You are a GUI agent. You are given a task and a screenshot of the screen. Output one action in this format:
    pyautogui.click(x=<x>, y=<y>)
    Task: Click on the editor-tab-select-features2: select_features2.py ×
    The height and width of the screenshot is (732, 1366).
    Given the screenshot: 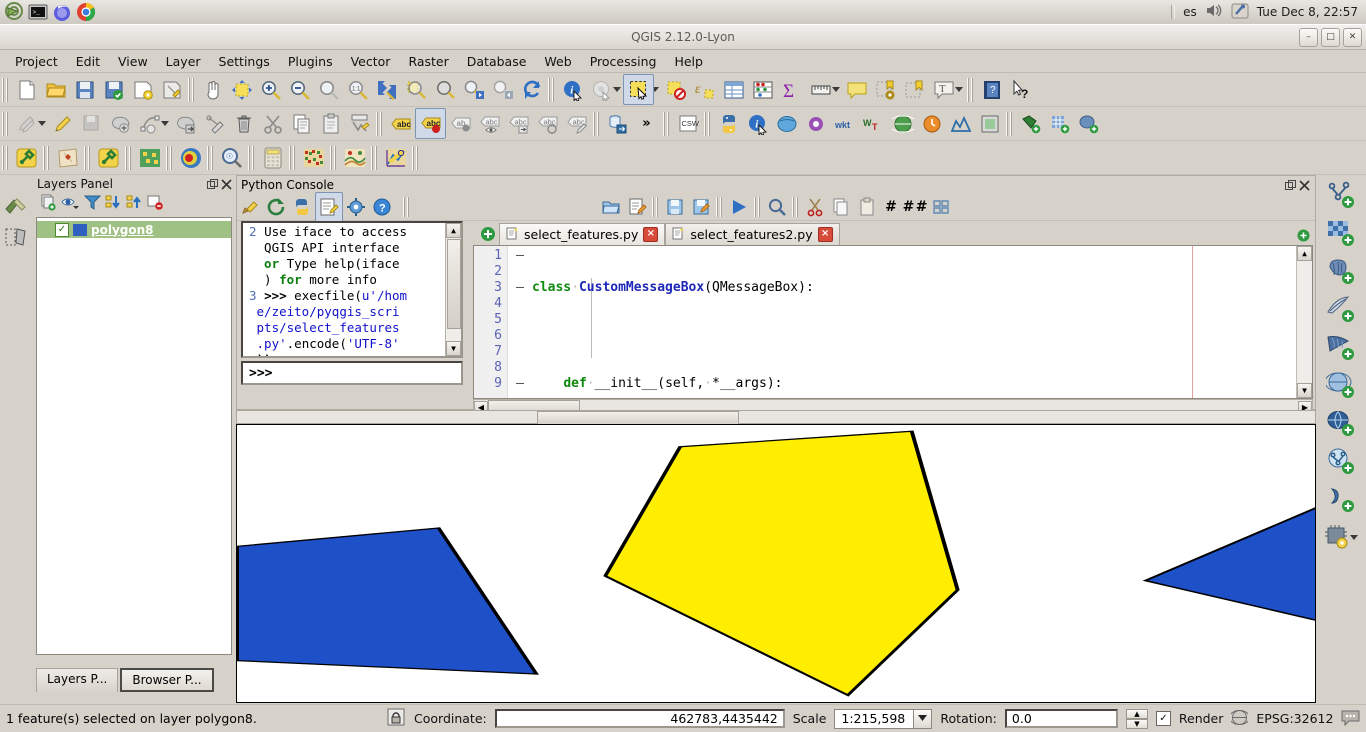 What is the action you would take?
    pyautogui.click(x=752, y=234)
    